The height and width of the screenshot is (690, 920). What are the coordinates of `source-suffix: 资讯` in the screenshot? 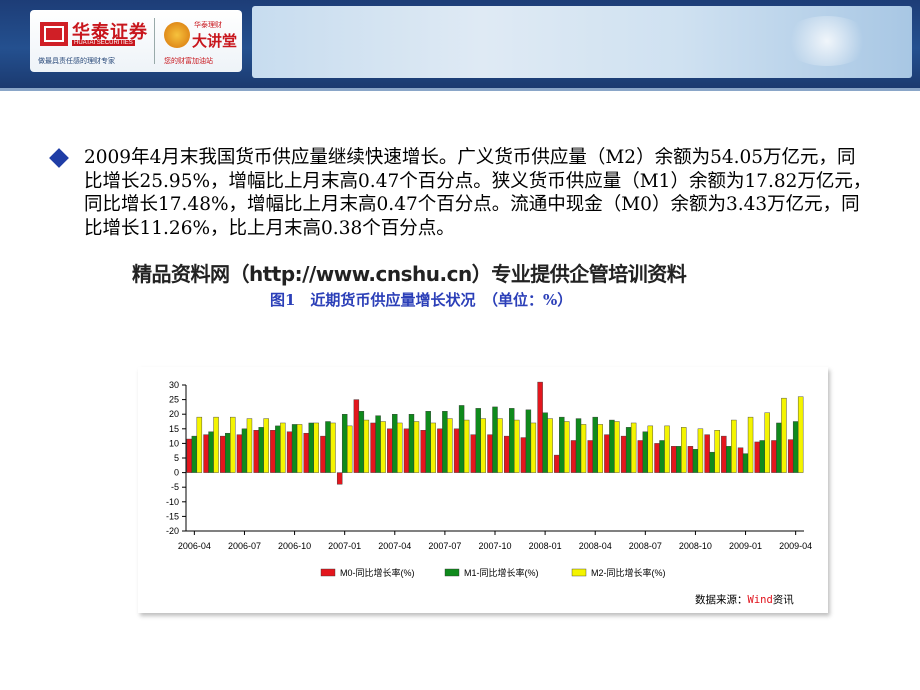 It's located at (783, 600).